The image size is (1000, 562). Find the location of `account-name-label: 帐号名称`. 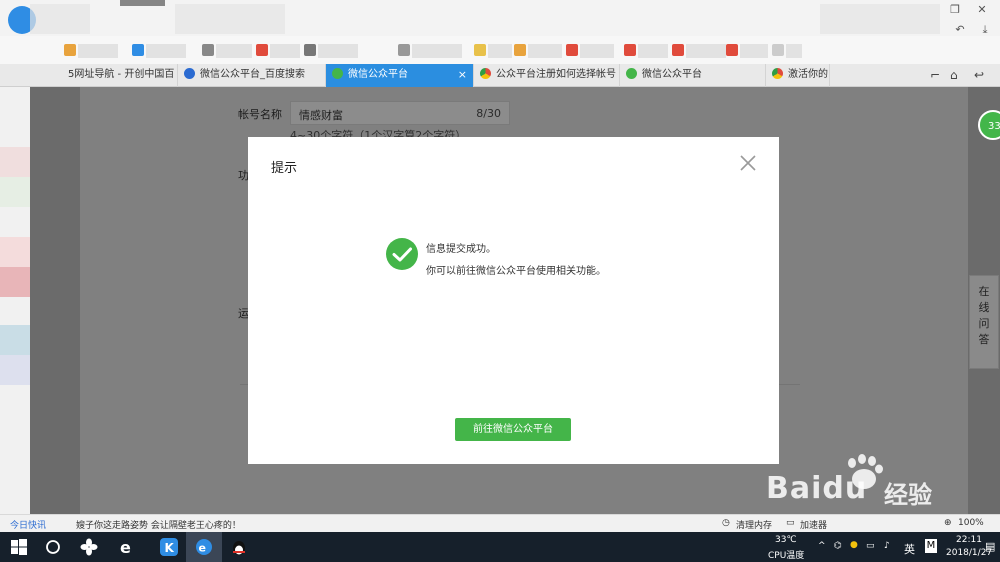

account-name-label: 帐号名称 is located at coordinates (260, 114).